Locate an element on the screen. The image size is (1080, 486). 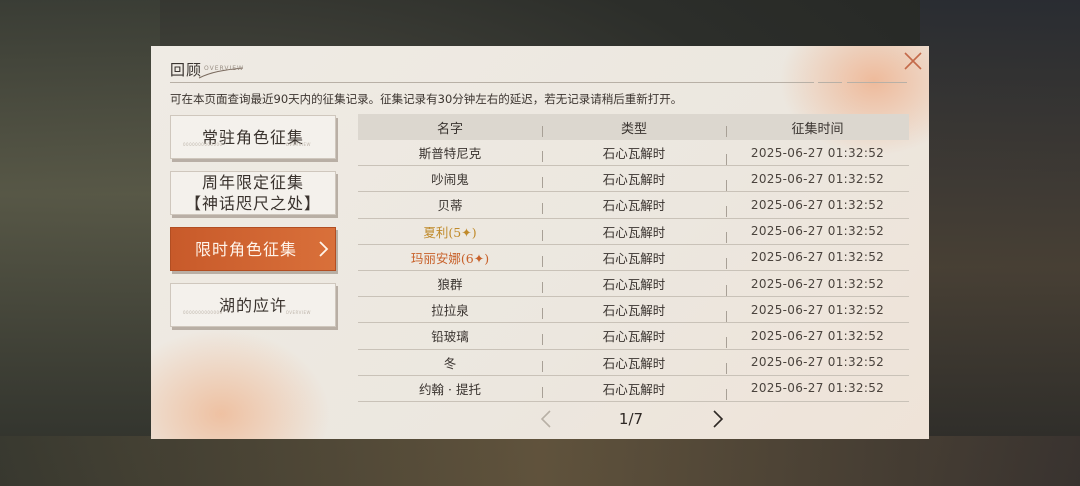
cell-name: 铅玻璃 is located at coordinates (450, 337).